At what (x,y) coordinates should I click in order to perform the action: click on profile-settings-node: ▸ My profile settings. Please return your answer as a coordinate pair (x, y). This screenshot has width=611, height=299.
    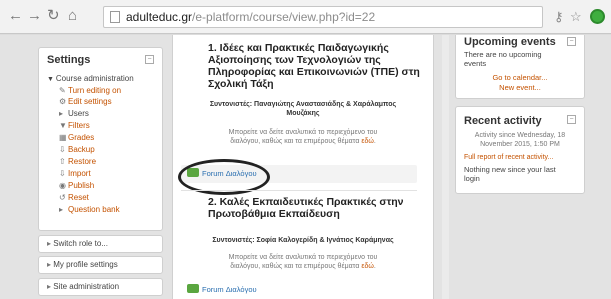
    Looking at the image, I should click on (100, 265).